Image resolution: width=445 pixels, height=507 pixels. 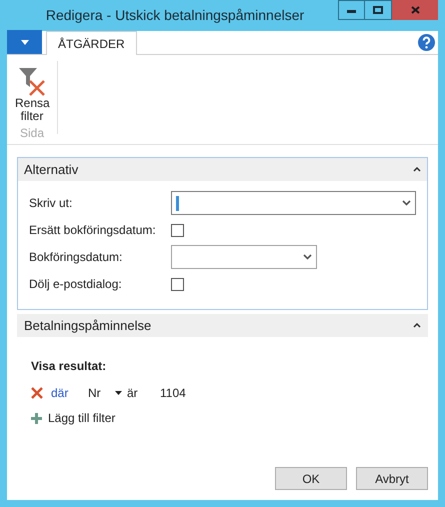 What do you see at coordinates (36, 418) in the screenshot?
I see `plus-icon` at bounding box center [36, 418].